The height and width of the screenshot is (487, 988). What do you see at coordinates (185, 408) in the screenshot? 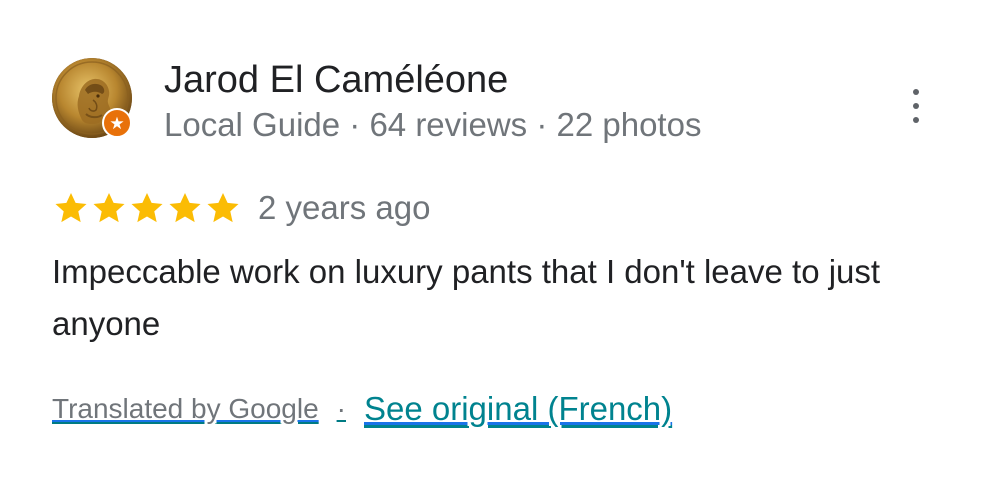
I see `translated-by-label: Translated by Google` at bounding box center [185, 408].